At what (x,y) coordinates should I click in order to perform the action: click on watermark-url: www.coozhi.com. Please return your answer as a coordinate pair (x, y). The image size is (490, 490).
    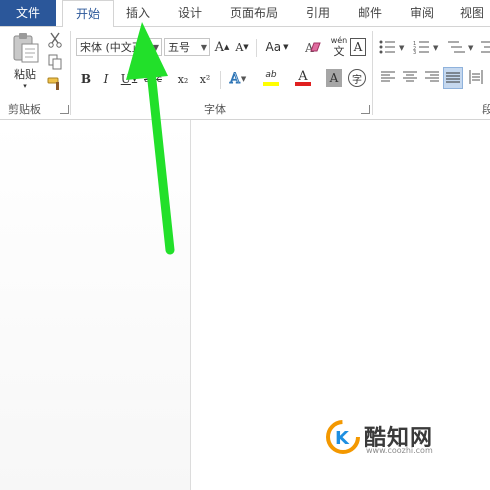
    Looking at the image, I should click on (399, 450).